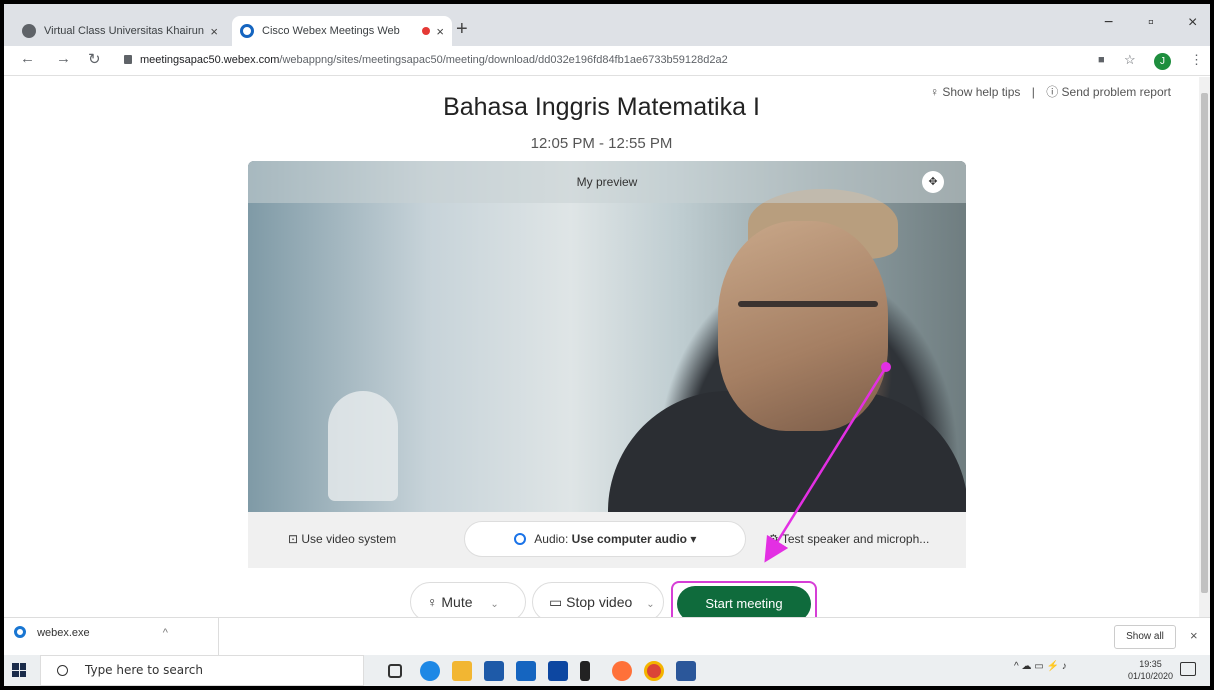 The width and height of the screenshot is (1214, 690). What do you see at coordinates (63, 633) in the screenshot?
I see `download-filename: webex.exe` at bounding box center [63, 633].